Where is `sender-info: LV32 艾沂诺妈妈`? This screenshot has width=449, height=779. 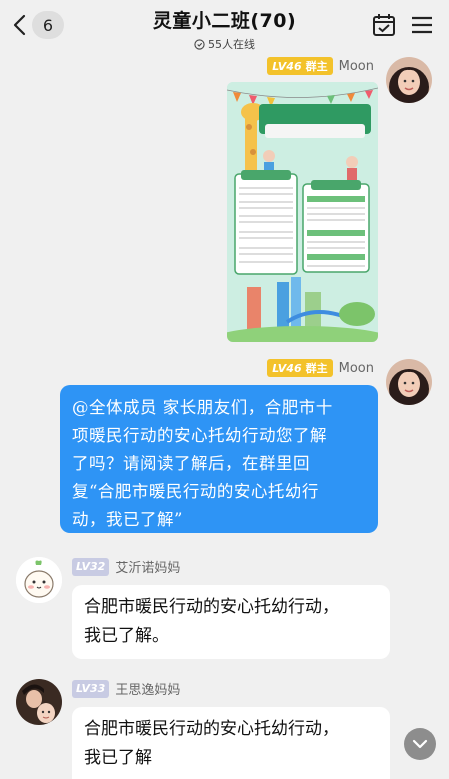 sender-info: LV32 艾沂诺妈妈 is located at coordinates (126, 566).